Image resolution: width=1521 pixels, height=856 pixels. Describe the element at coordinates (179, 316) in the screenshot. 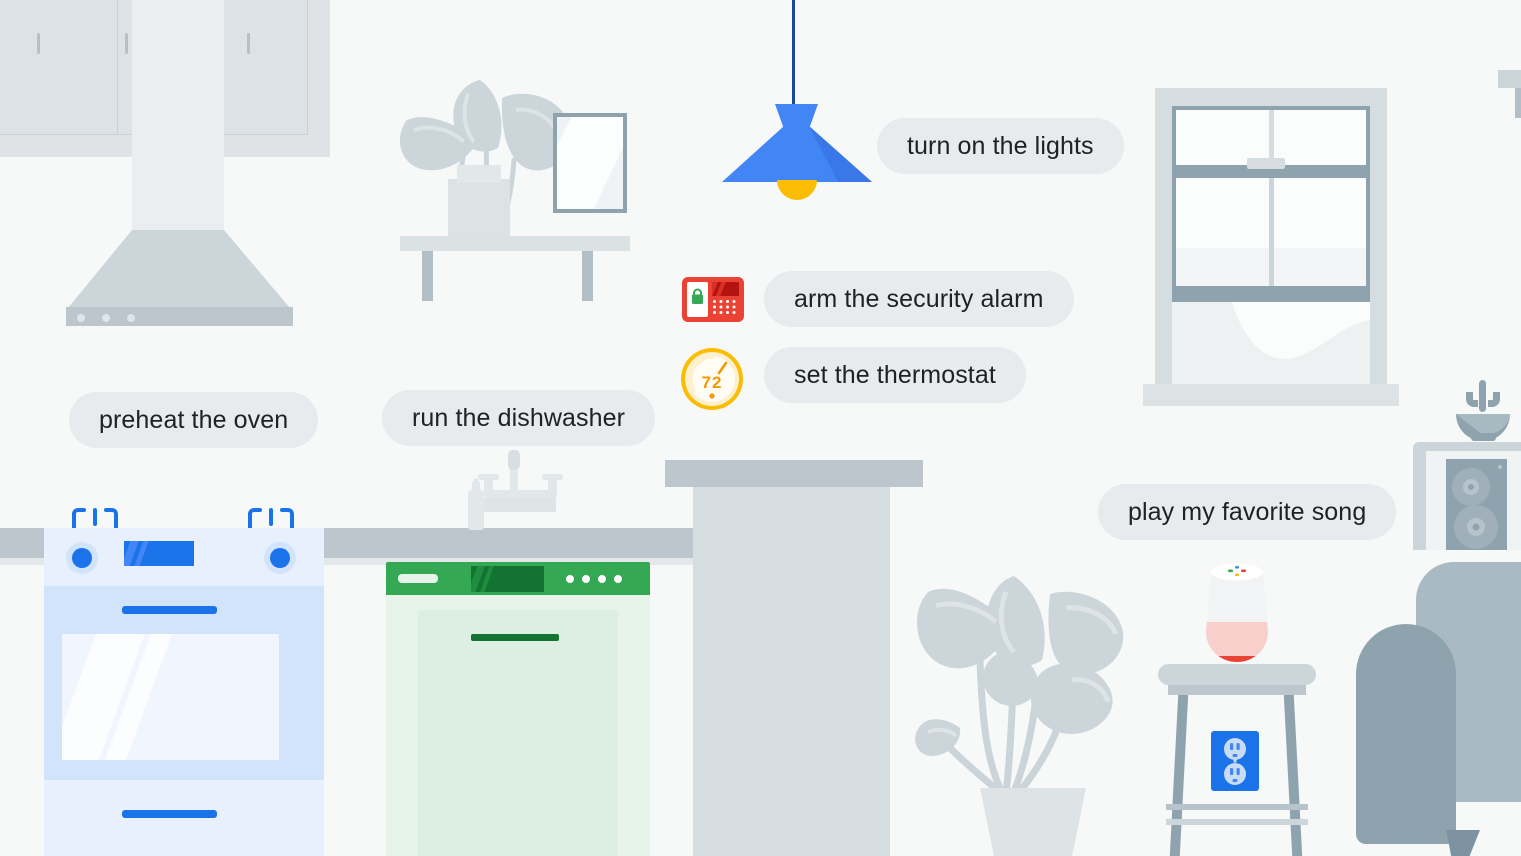

I see `range-hood-bar` at that location.